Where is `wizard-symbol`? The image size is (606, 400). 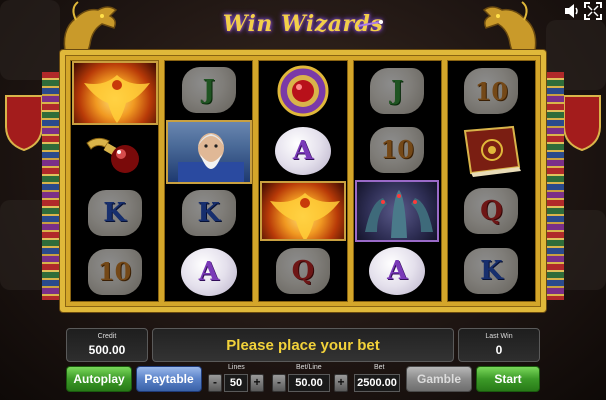
wizard-symbol is located at coordinates (208, 151).